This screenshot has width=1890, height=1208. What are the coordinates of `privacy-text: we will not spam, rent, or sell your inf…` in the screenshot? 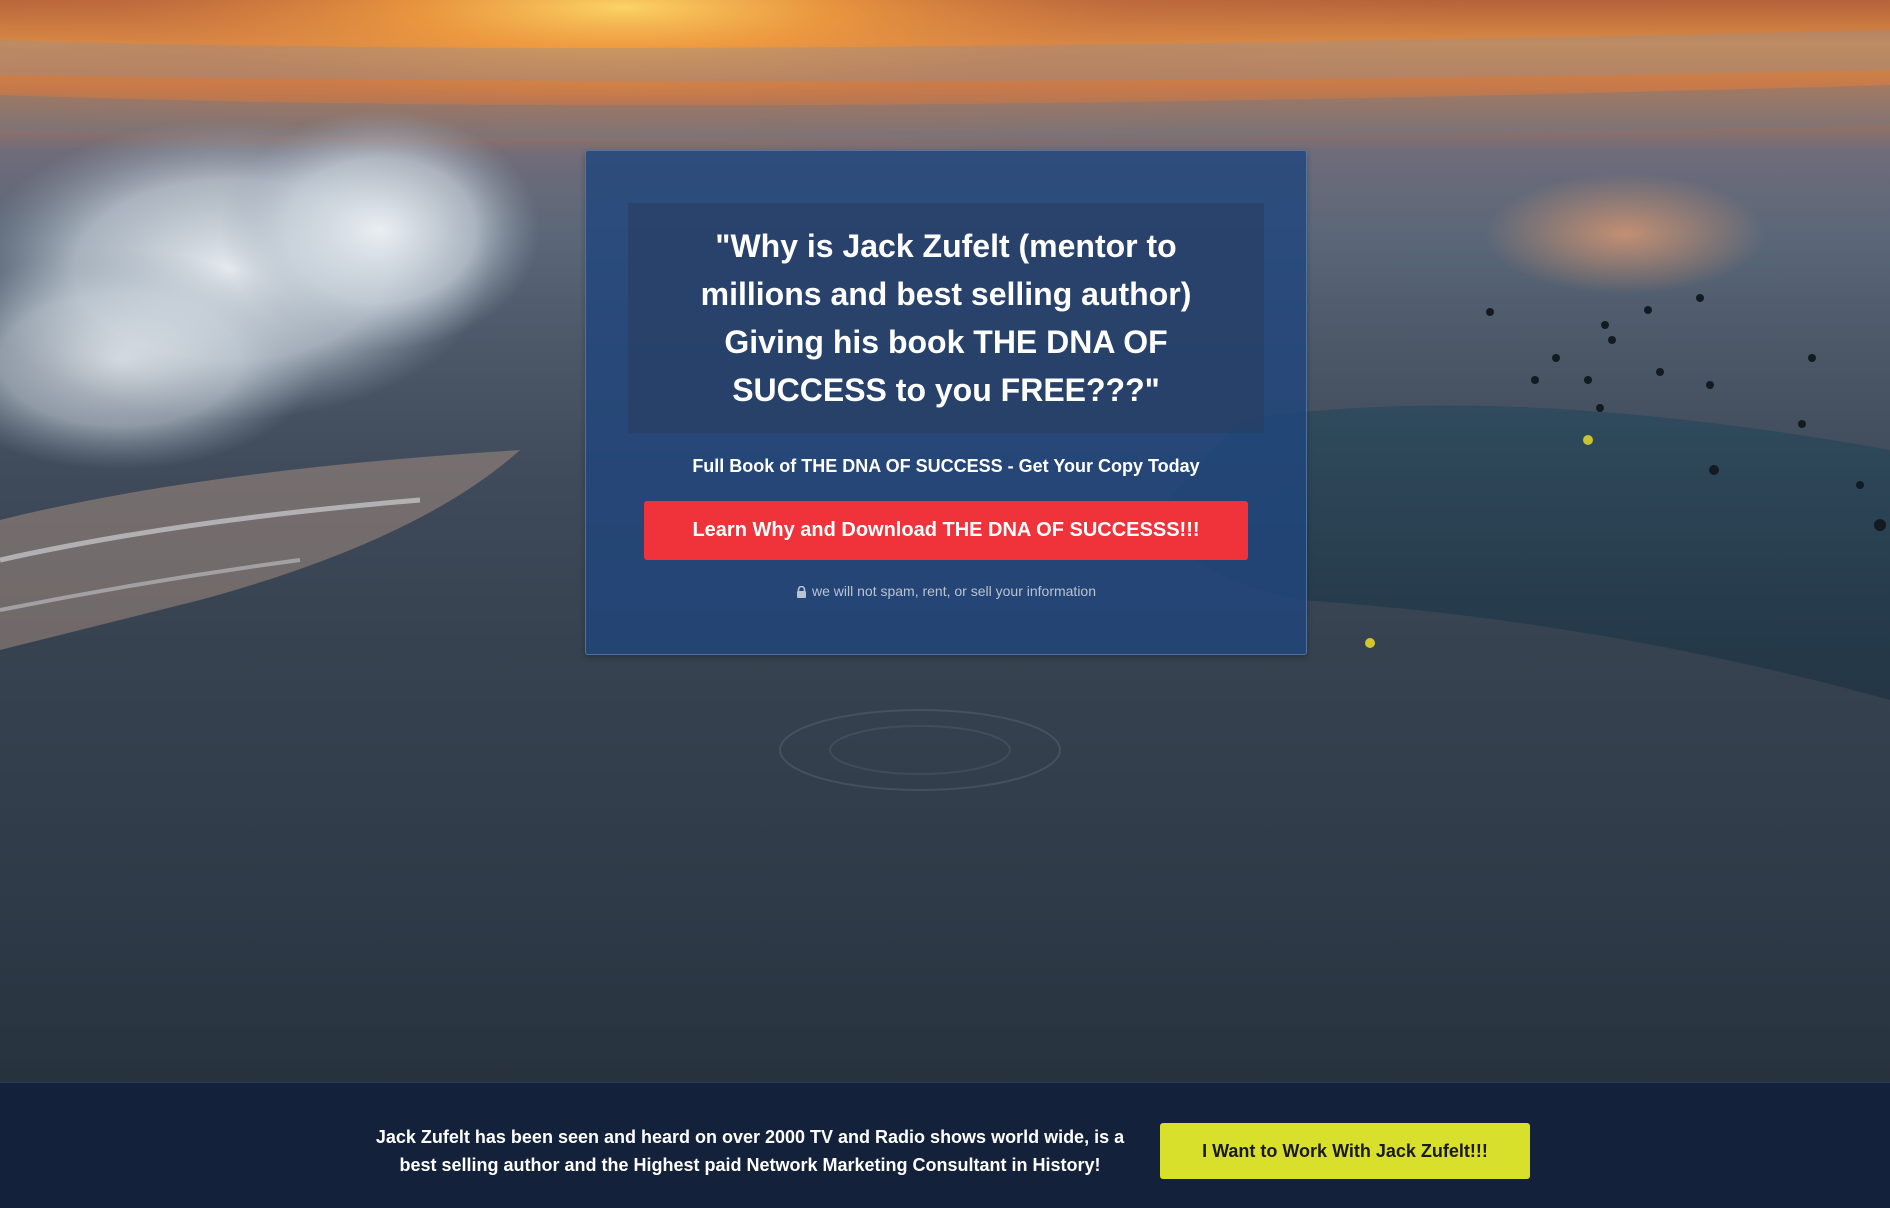 It's located at (954, 591).